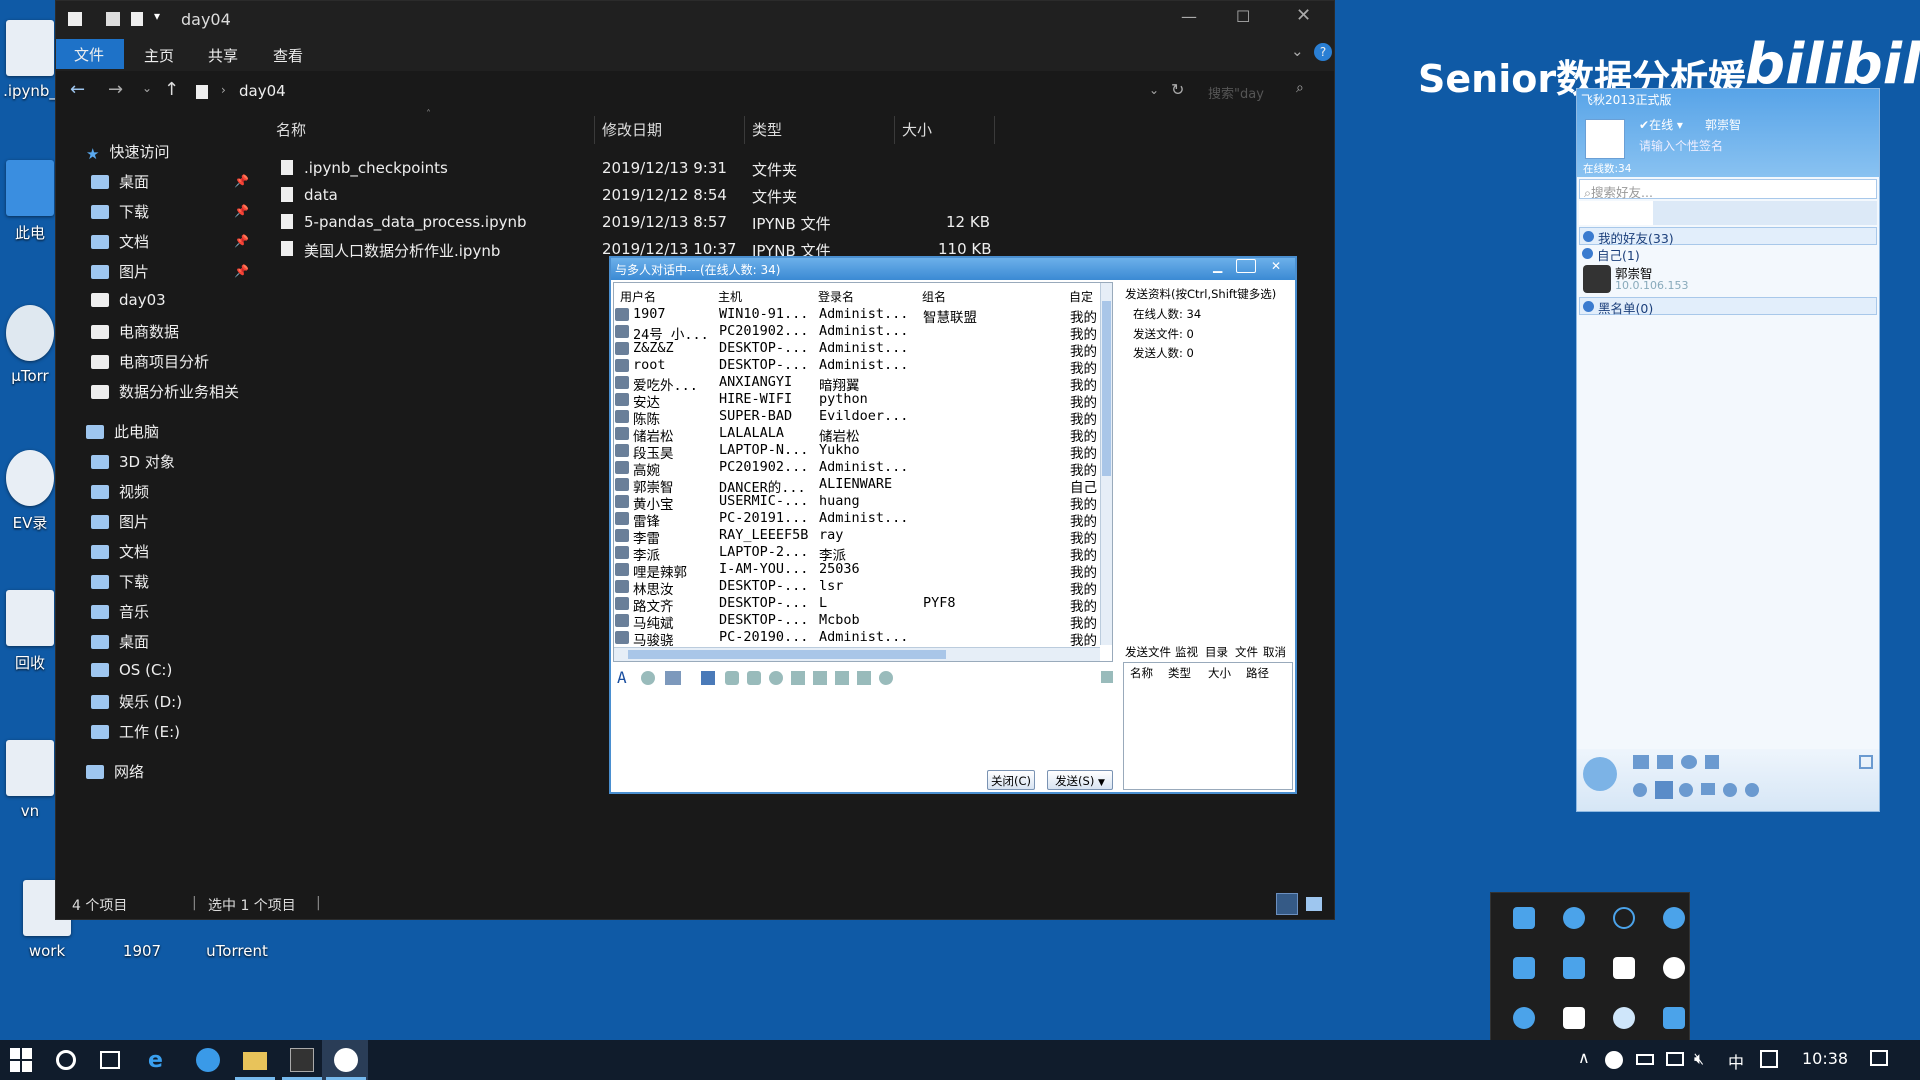 The width and height of the screenshot is (1920, 1080). What do you see at coordinates (860, 486) in the screenshot?
I see `user-row: 郭崇智 DANCER的... ALIENWARE 自己` at bounding box center [860, 486].